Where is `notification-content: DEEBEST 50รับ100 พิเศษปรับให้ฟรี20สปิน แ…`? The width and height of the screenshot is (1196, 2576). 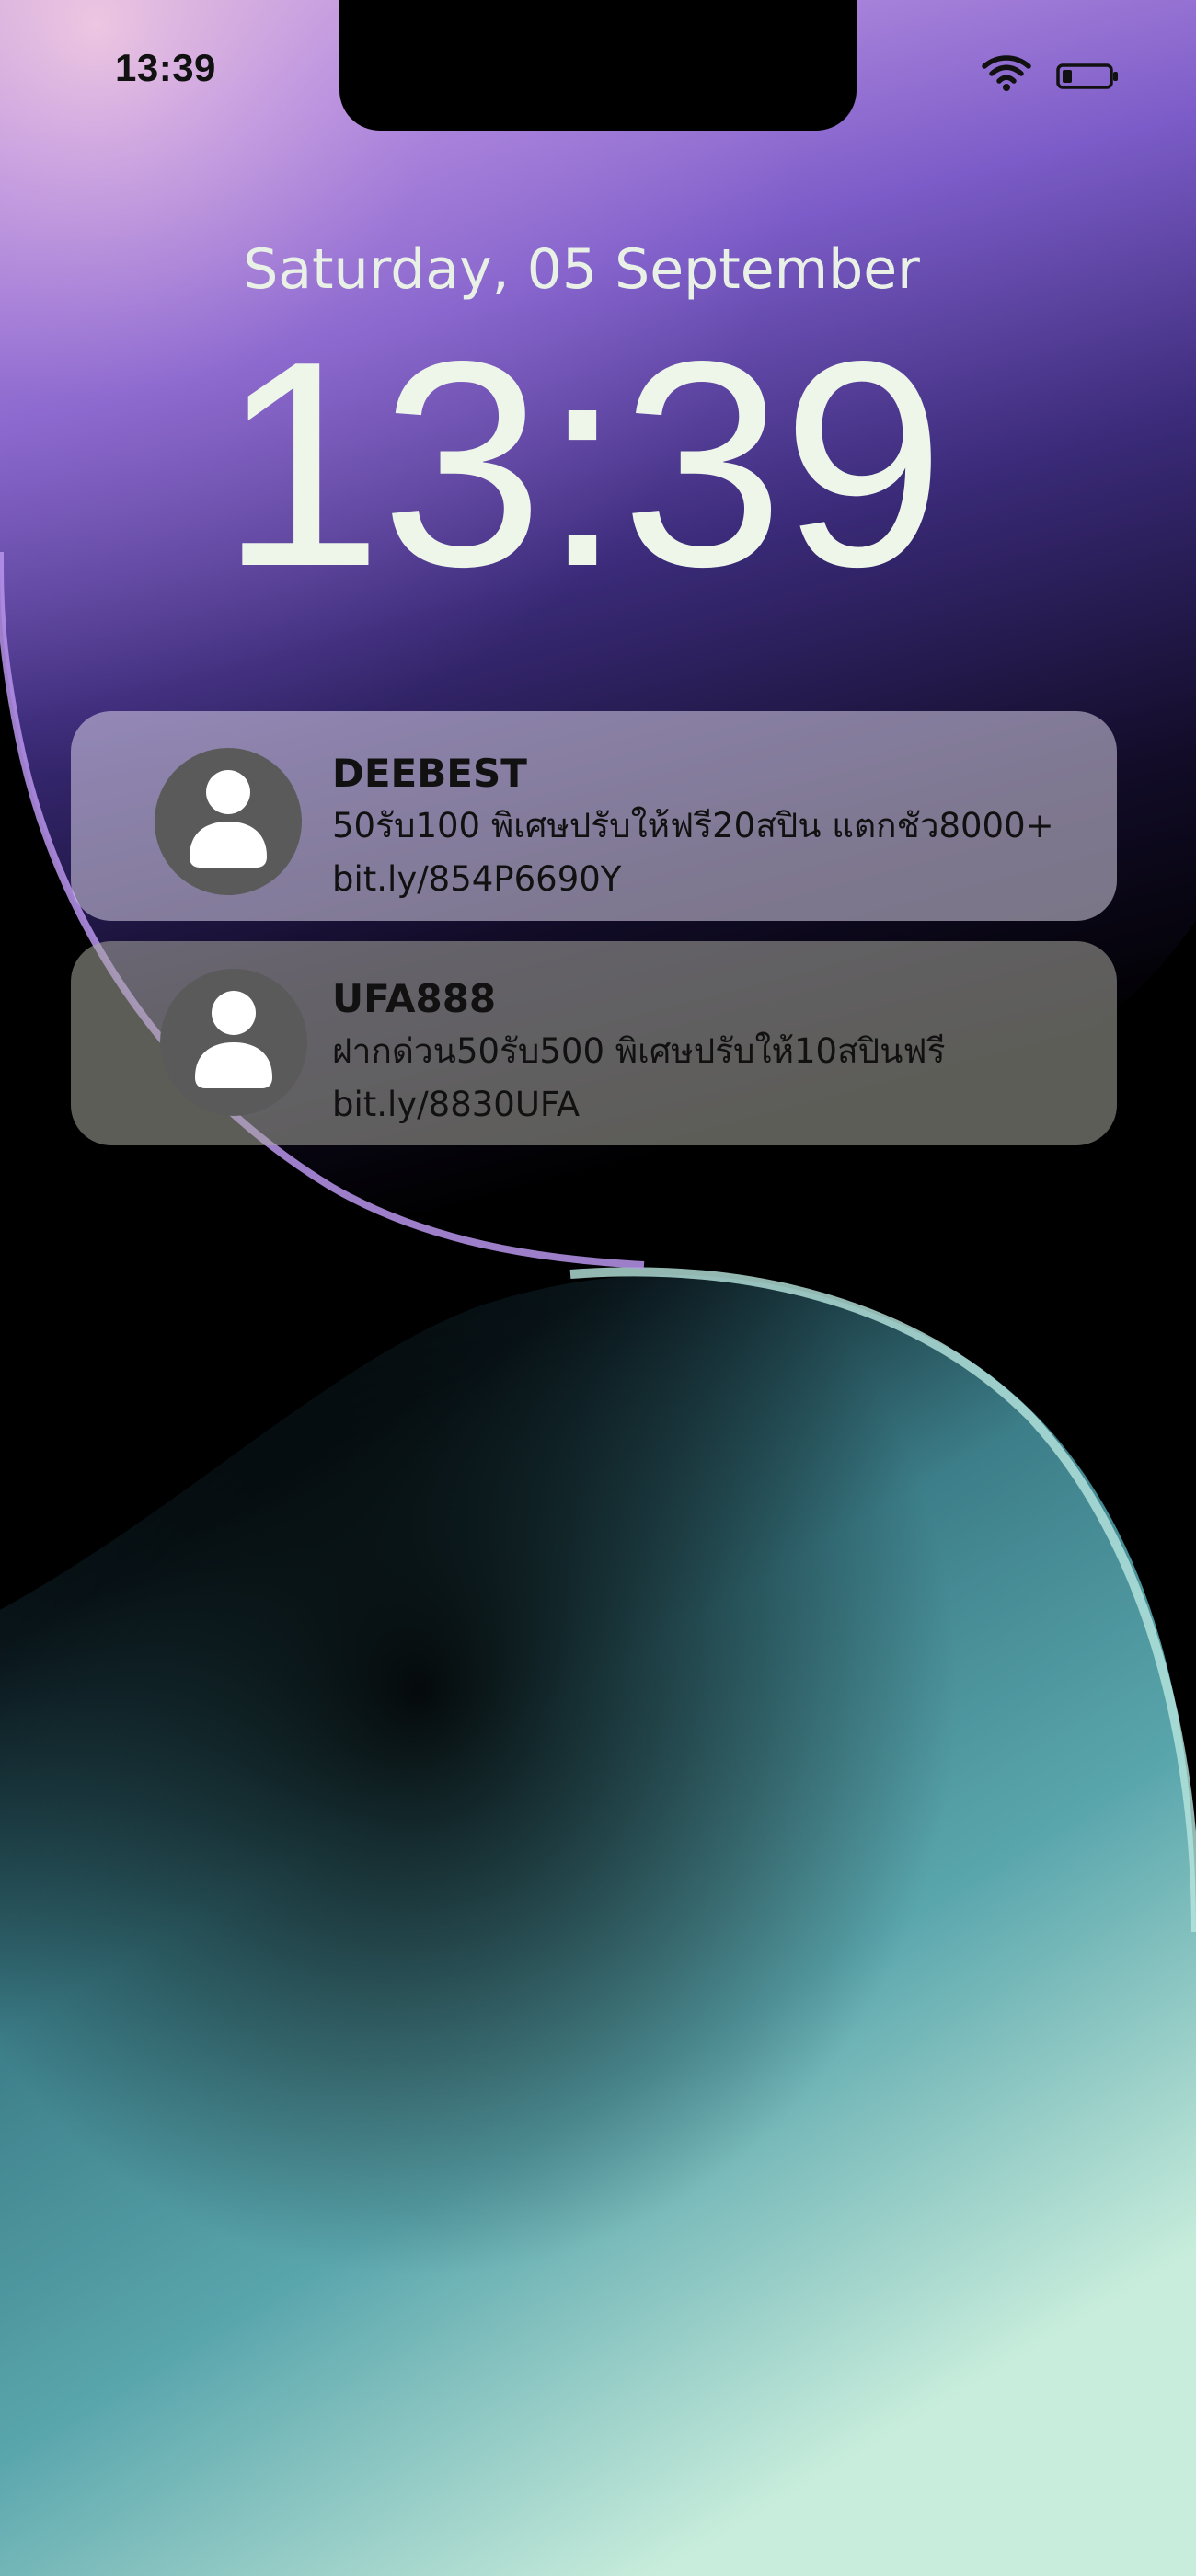
notification-content: DEEBEST 50รับ100 พิเศษปรับให้ฟรี20สปิน แ… is located at coordinates (715, 827).